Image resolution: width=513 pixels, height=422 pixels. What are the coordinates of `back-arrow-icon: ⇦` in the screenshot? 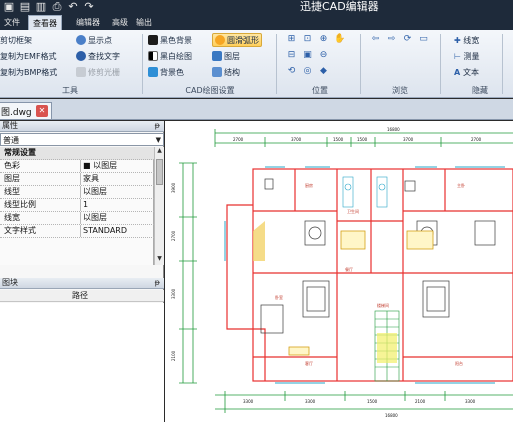 It's located at (375, 39).